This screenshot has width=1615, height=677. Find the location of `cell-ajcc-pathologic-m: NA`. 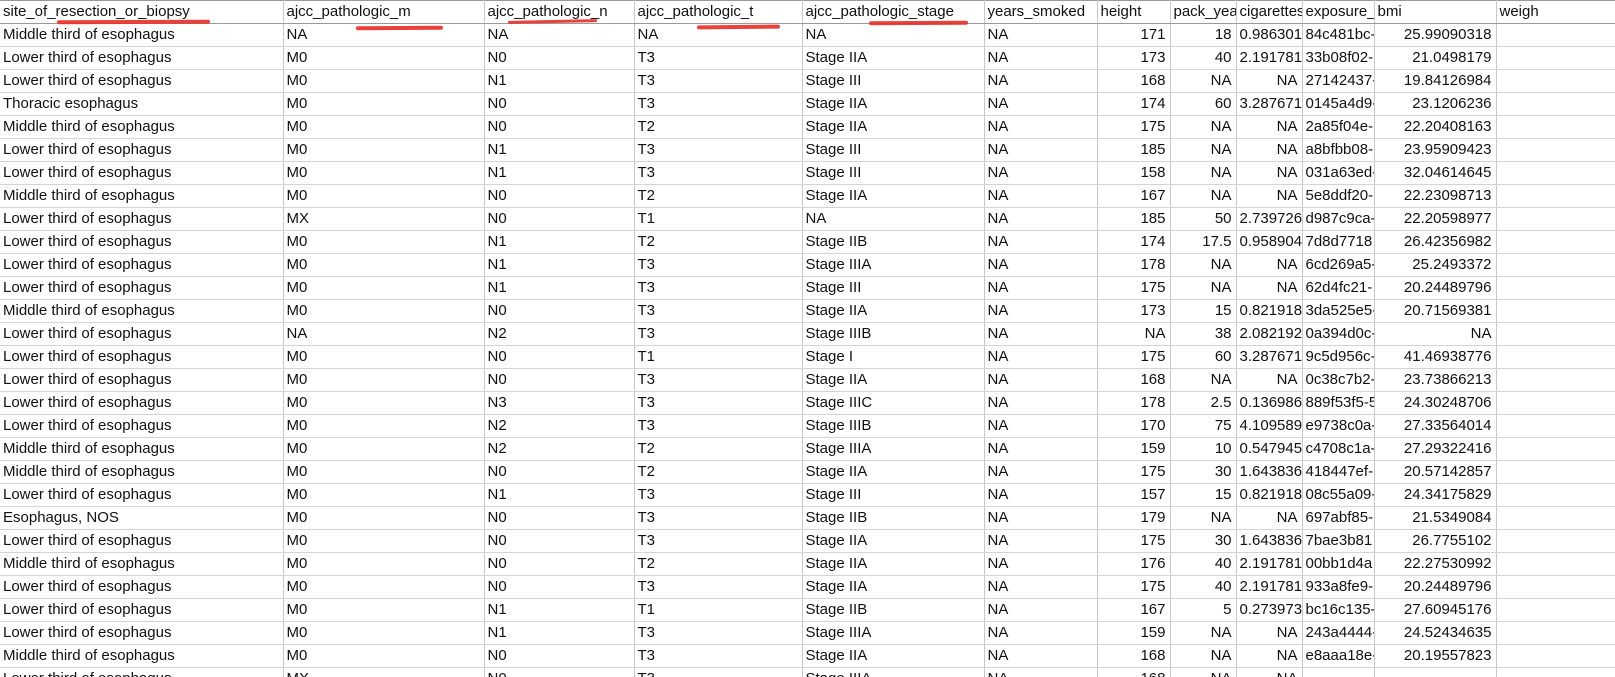

cell-ajcc-pathologic-m: NA is located at coordinates (384, 35).